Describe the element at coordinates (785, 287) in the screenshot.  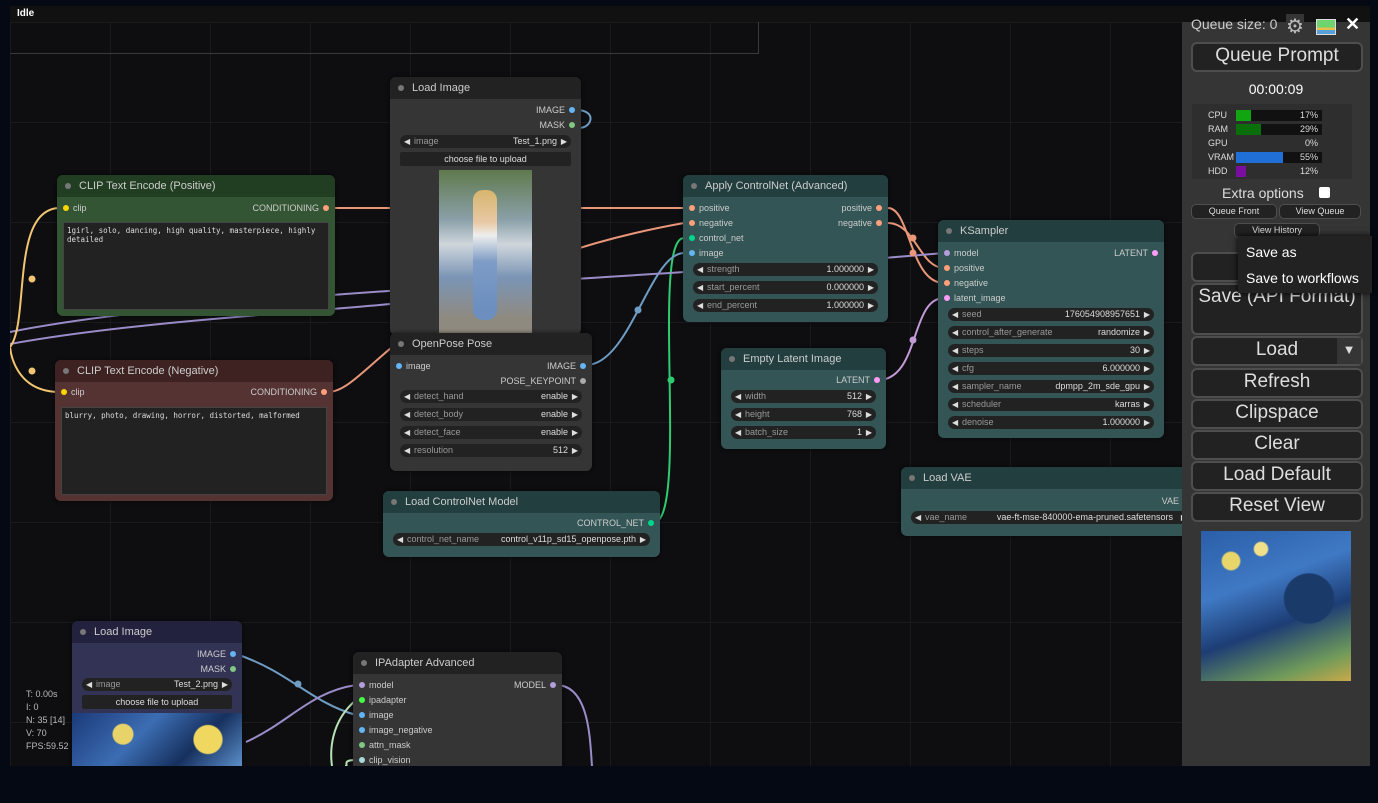
I see `start-percent-number: ◀ start_percent 0.000000 ▶` at that location.